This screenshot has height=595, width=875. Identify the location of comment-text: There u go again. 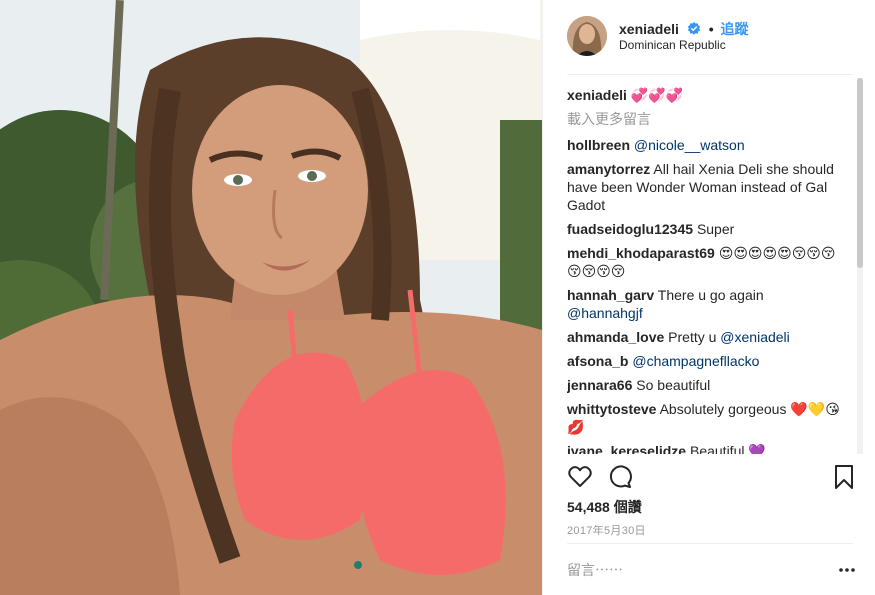
(710, 295).